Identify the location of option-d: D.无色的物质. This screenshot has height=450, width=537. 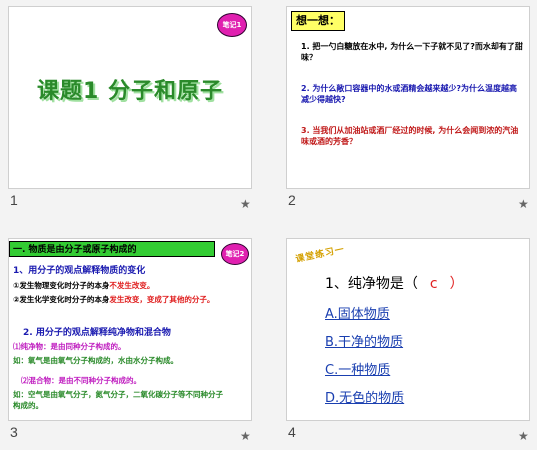
(364, 396).